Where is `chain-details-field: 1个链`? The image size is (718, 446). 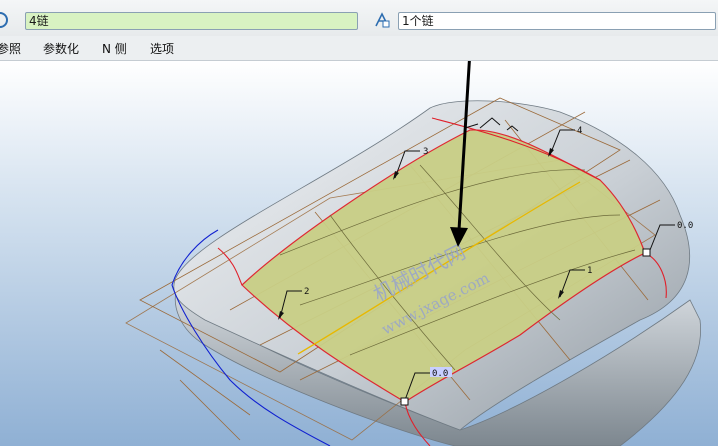
chain-details-field: 1个链 is located at coordinates (557, 21).